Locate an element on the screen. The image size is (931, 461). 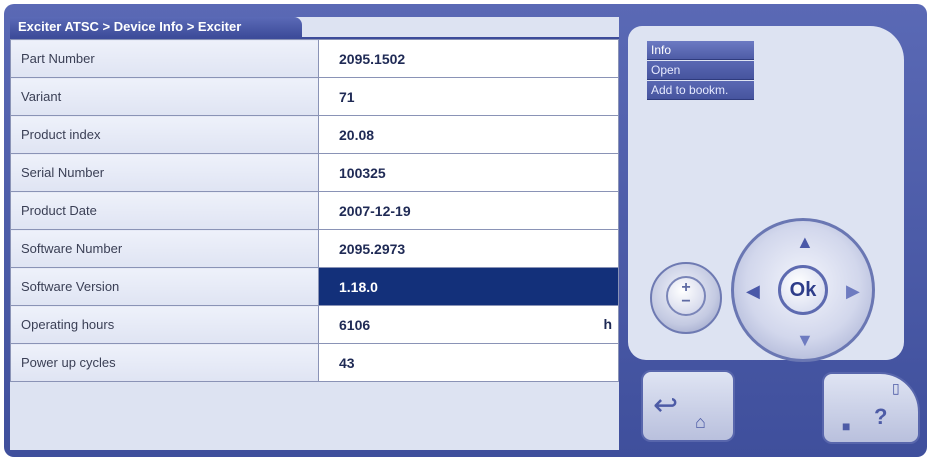
table-row: Serial Number 100325 is located at coordinates (314, 172).